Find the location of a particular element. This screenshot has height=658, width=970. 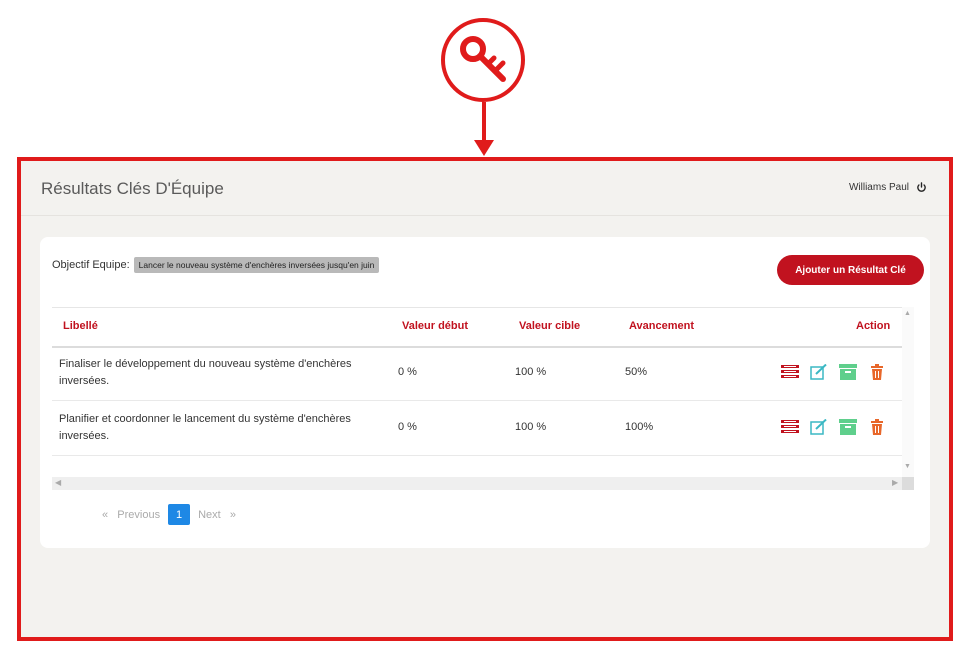

top-bar: Résultats Clés D'Équipe Williams Paul is located at coordinates (485, 188).